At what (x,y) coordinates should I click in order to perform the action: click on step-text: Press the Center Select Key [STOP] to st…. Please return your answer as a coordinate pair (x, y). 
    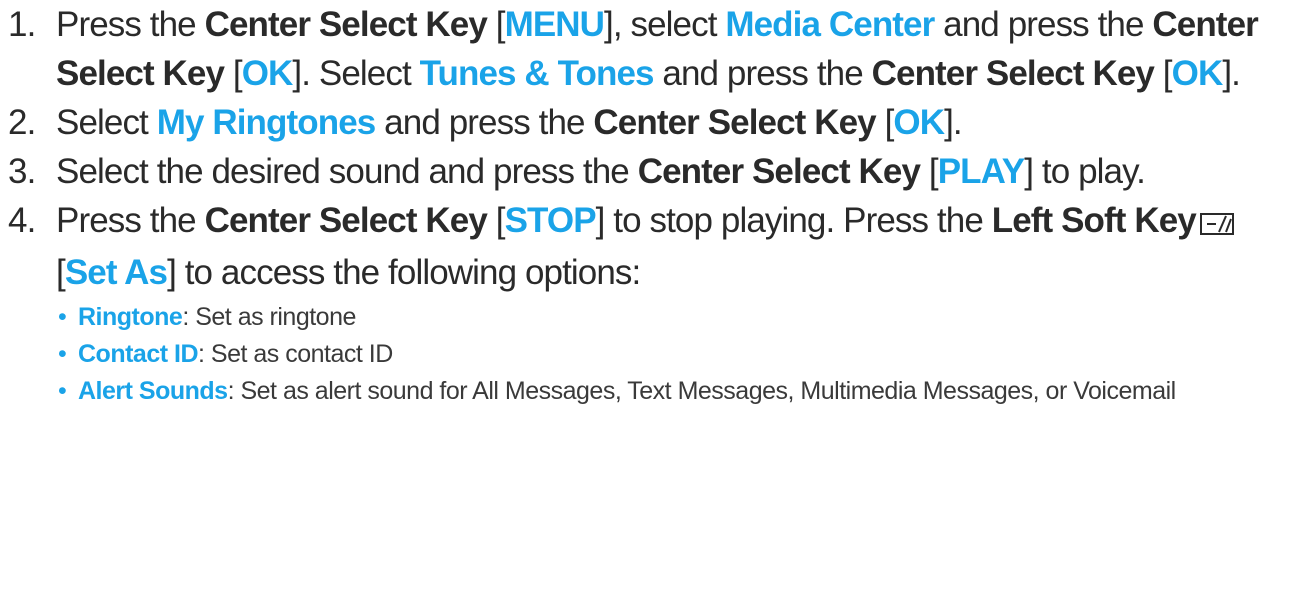
    Looking at the image, I should click on (645, 246).